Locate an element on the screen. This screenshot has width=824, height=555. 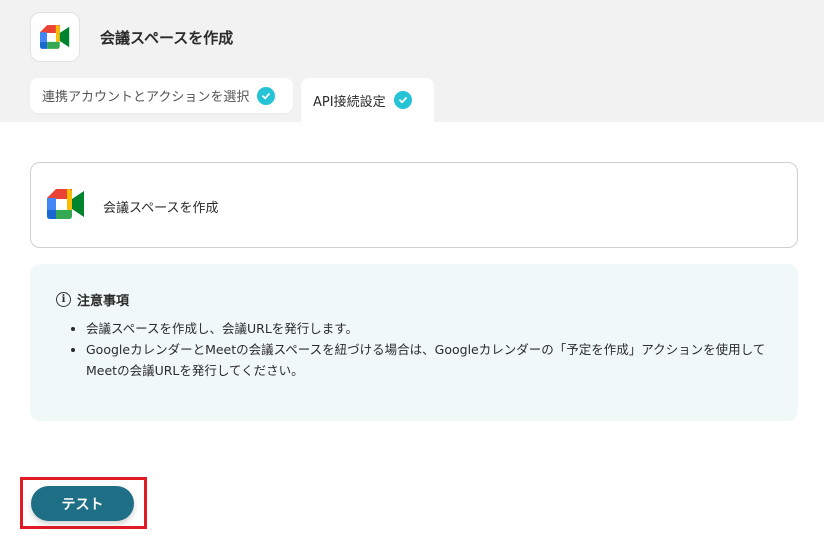
notice-title: i 注意事項 is located at coordinates (92, 299).